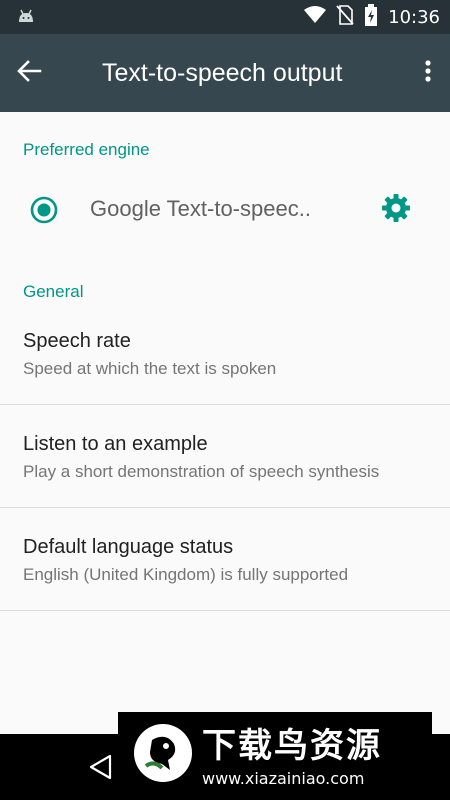  Describe the element at coordinates (292, 746) in the screenshot. I see `watermark-title: 下载鸟资源` at that location.